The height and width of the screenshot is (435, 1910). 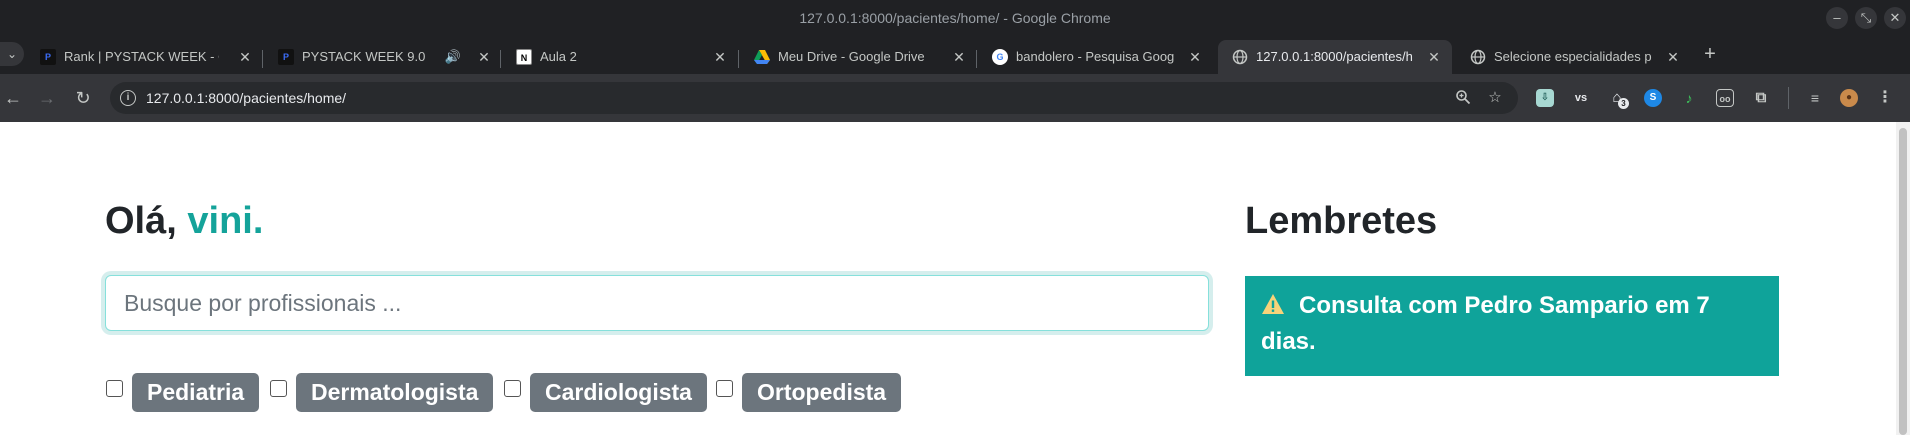 What do you see at coordinates (1485, 323) in the screenshot?
I see `reminder-text: Consulta com Pedro Sampario em 7 dias.` at bounding box center [1485, 323].